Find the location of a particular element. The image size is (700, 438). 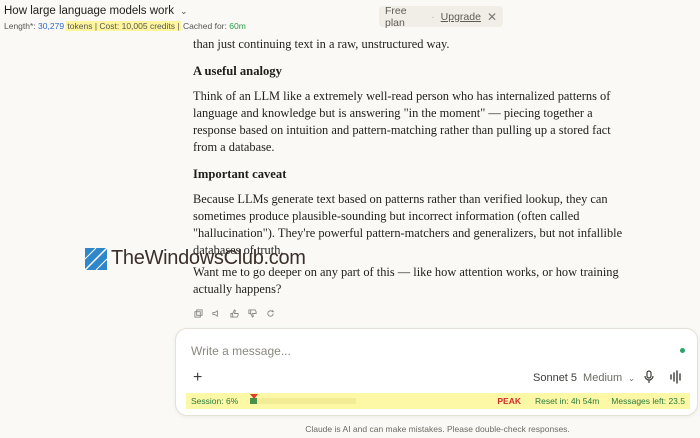

microphone-icon is located at coordinates (649, 379).